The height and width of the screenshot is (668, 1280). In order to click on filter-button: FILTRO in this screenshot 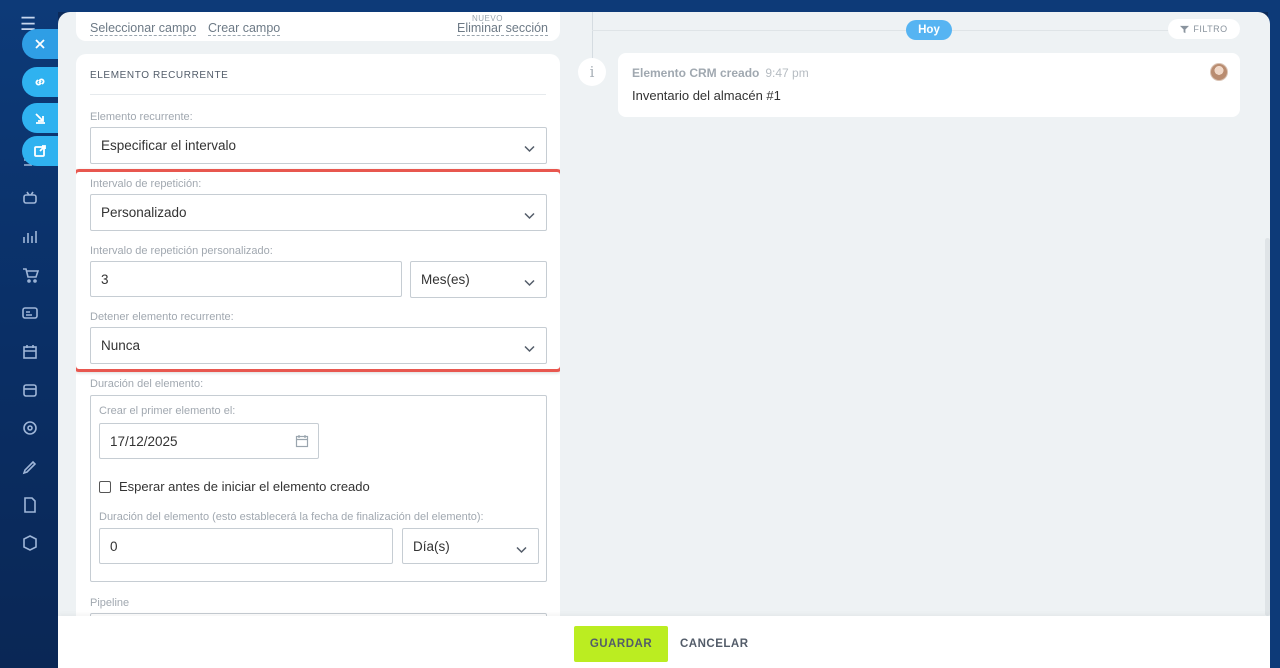, I will do `click(1204, 29)`.